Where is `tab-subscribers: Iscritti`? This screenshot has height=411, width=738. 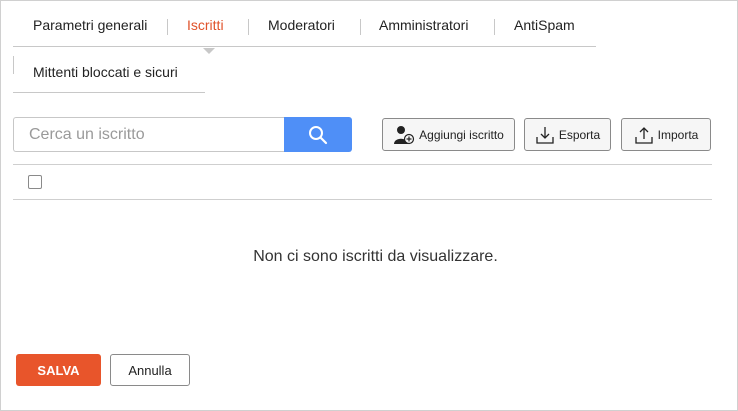
tab-subscribers: Iscritti is located at coordinates (205, 25).